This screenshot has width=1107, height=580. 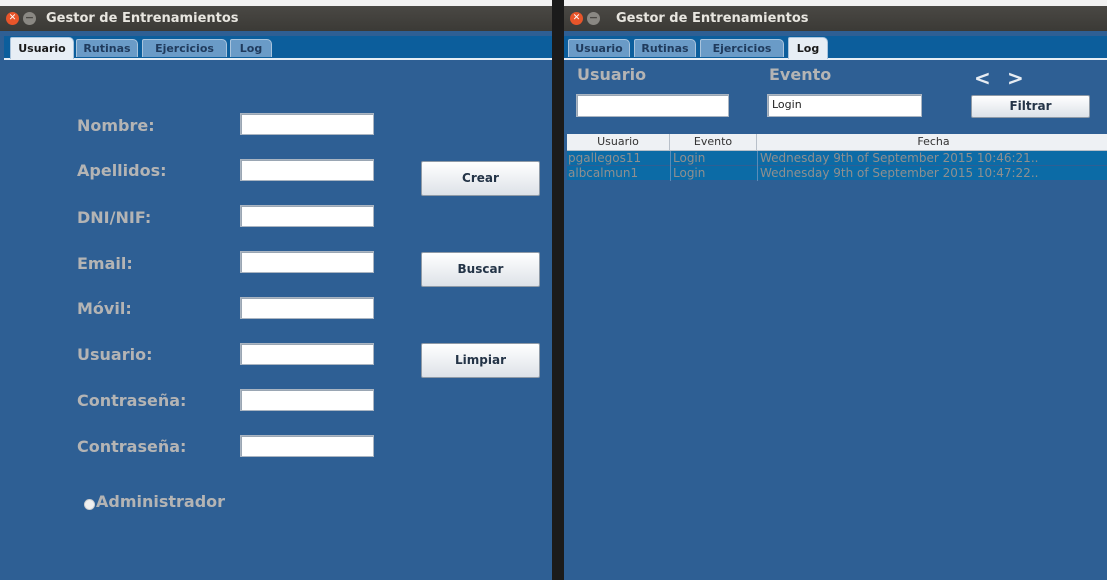 What do you see at coordinates (105, 263) in the screenshot?
I see `email-label: Email:` at bounding box center [105, 263].